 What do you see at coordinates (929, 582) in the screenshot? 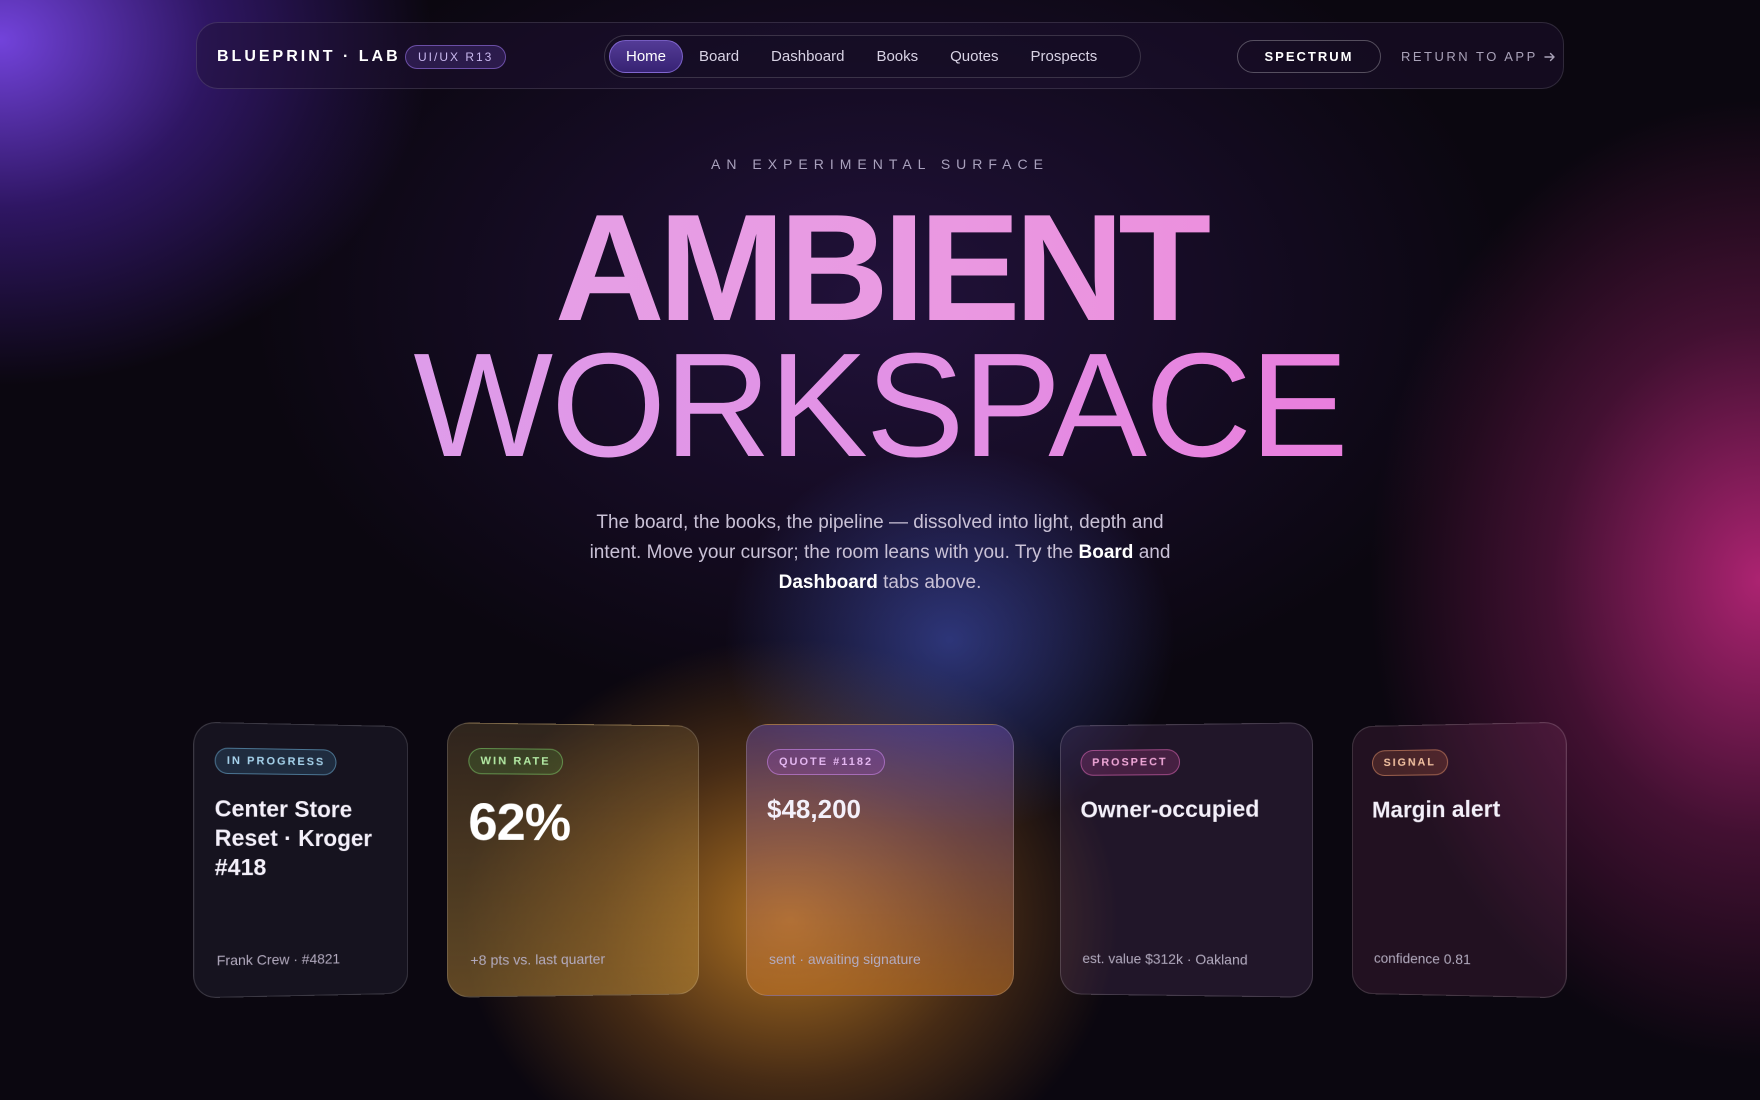
I see `hero-description-text-3: tabs above.` at bounding box center [929, 582].